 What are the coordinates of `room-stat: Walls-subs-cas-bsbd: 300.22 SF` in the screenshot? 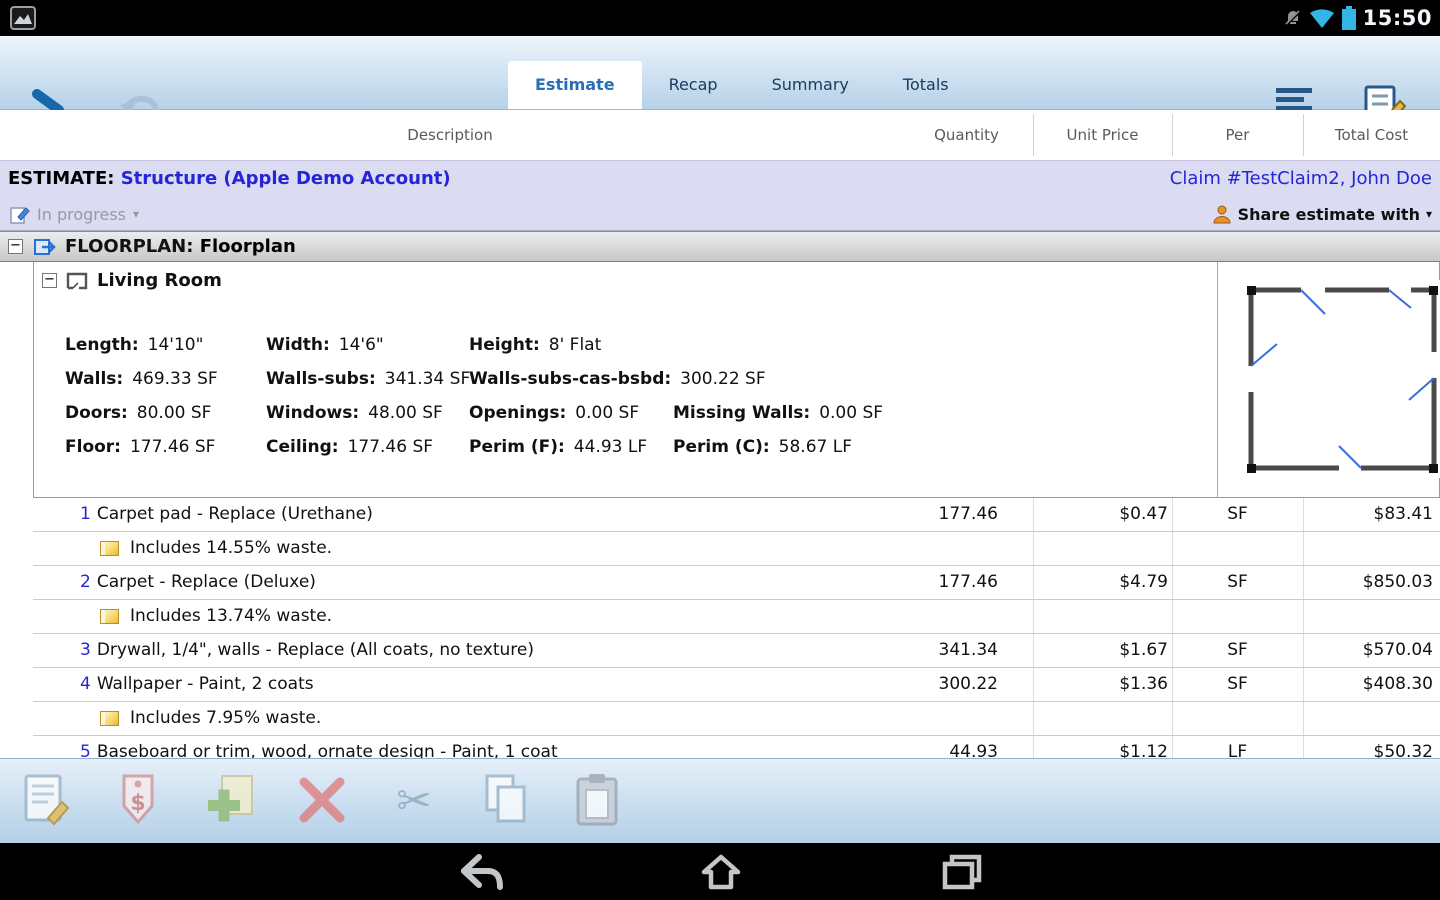 It's located at (617, 379).